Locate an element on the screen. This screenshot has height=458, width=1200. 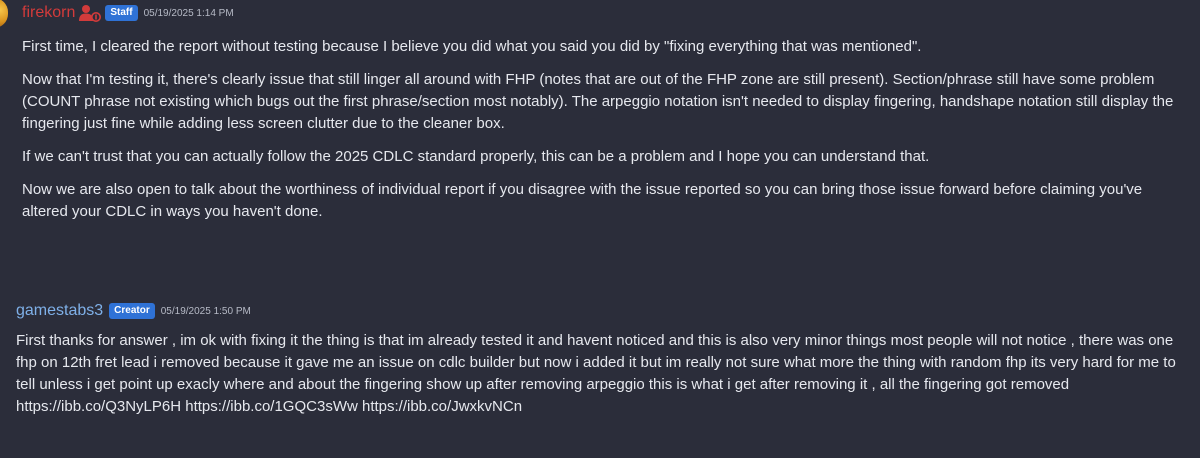
role-badge: Staff is located at coordinates (121, 13).